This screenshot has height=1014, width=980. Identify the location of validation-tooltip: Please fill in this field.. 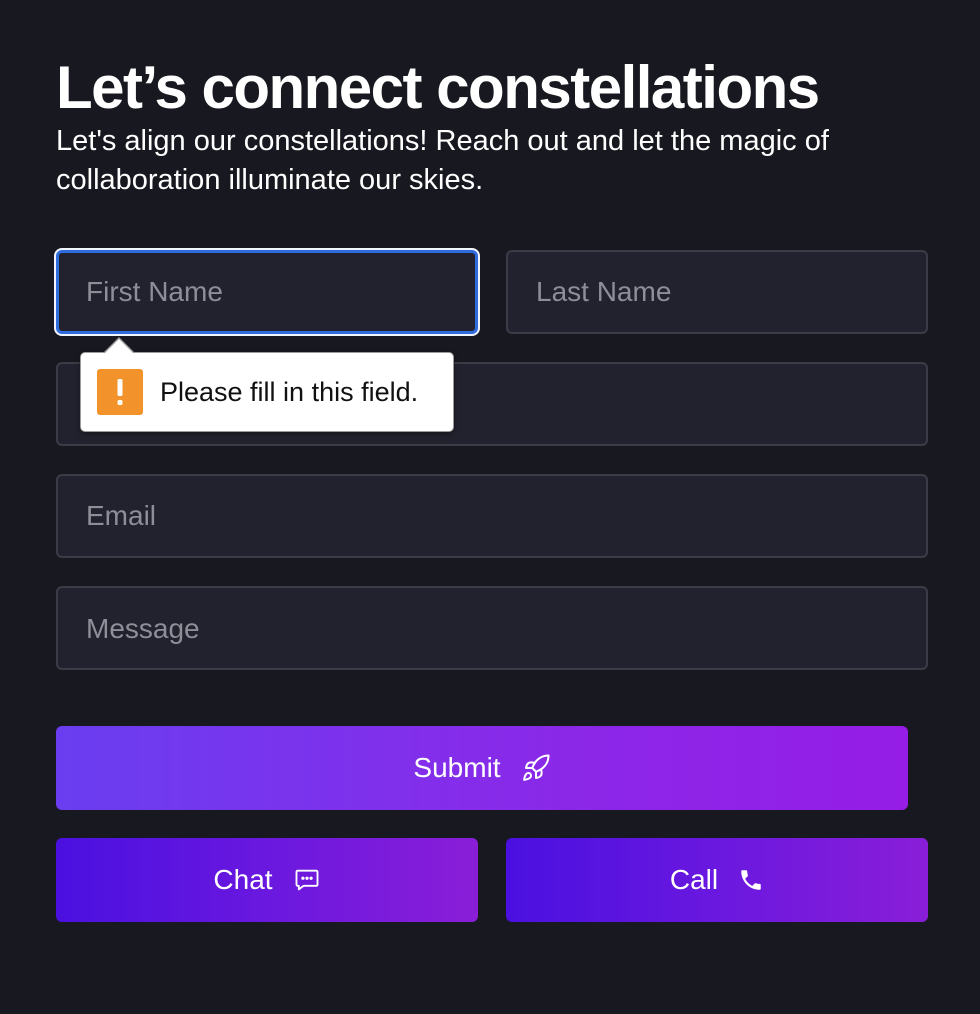
(267, 384).